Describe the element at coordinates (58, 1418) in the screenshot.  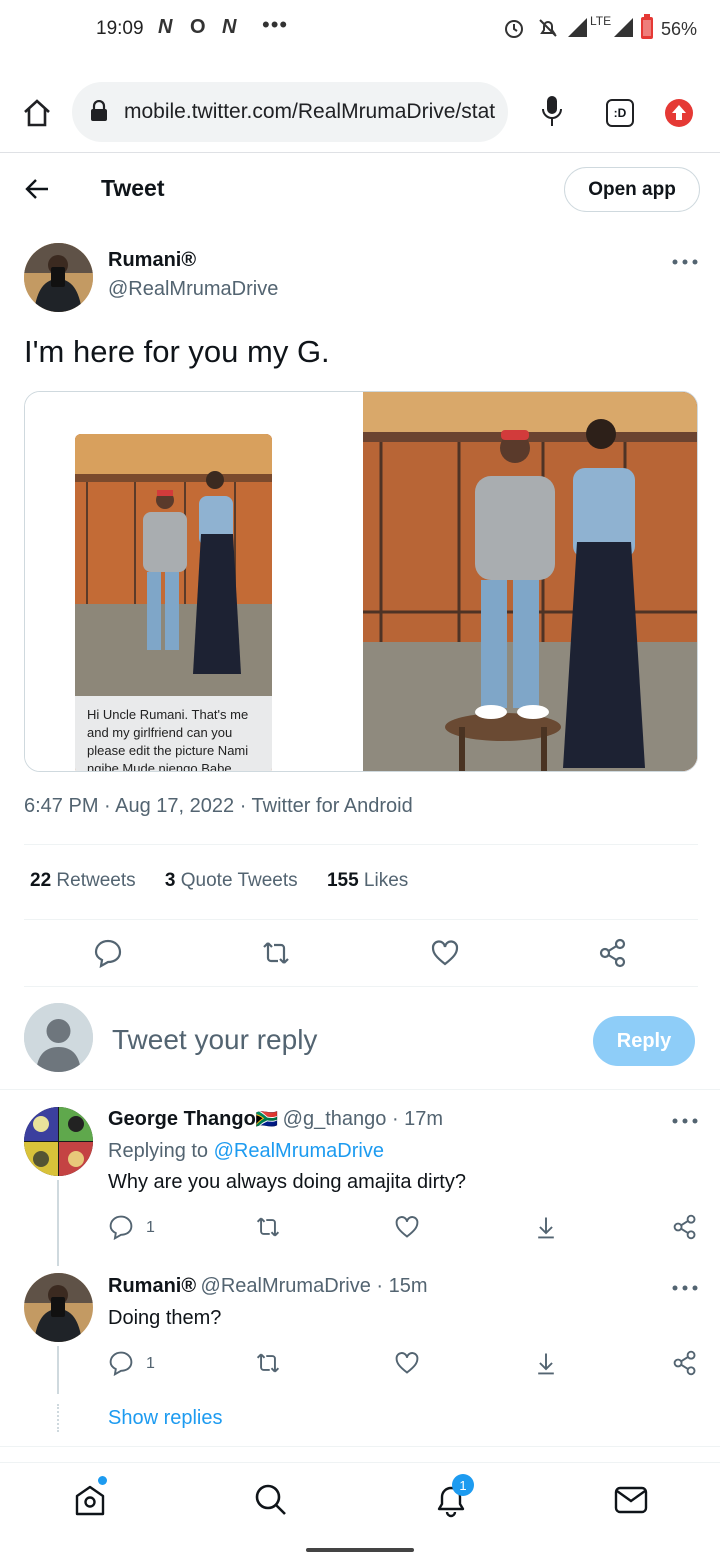
I see `thread-dots` at that location.